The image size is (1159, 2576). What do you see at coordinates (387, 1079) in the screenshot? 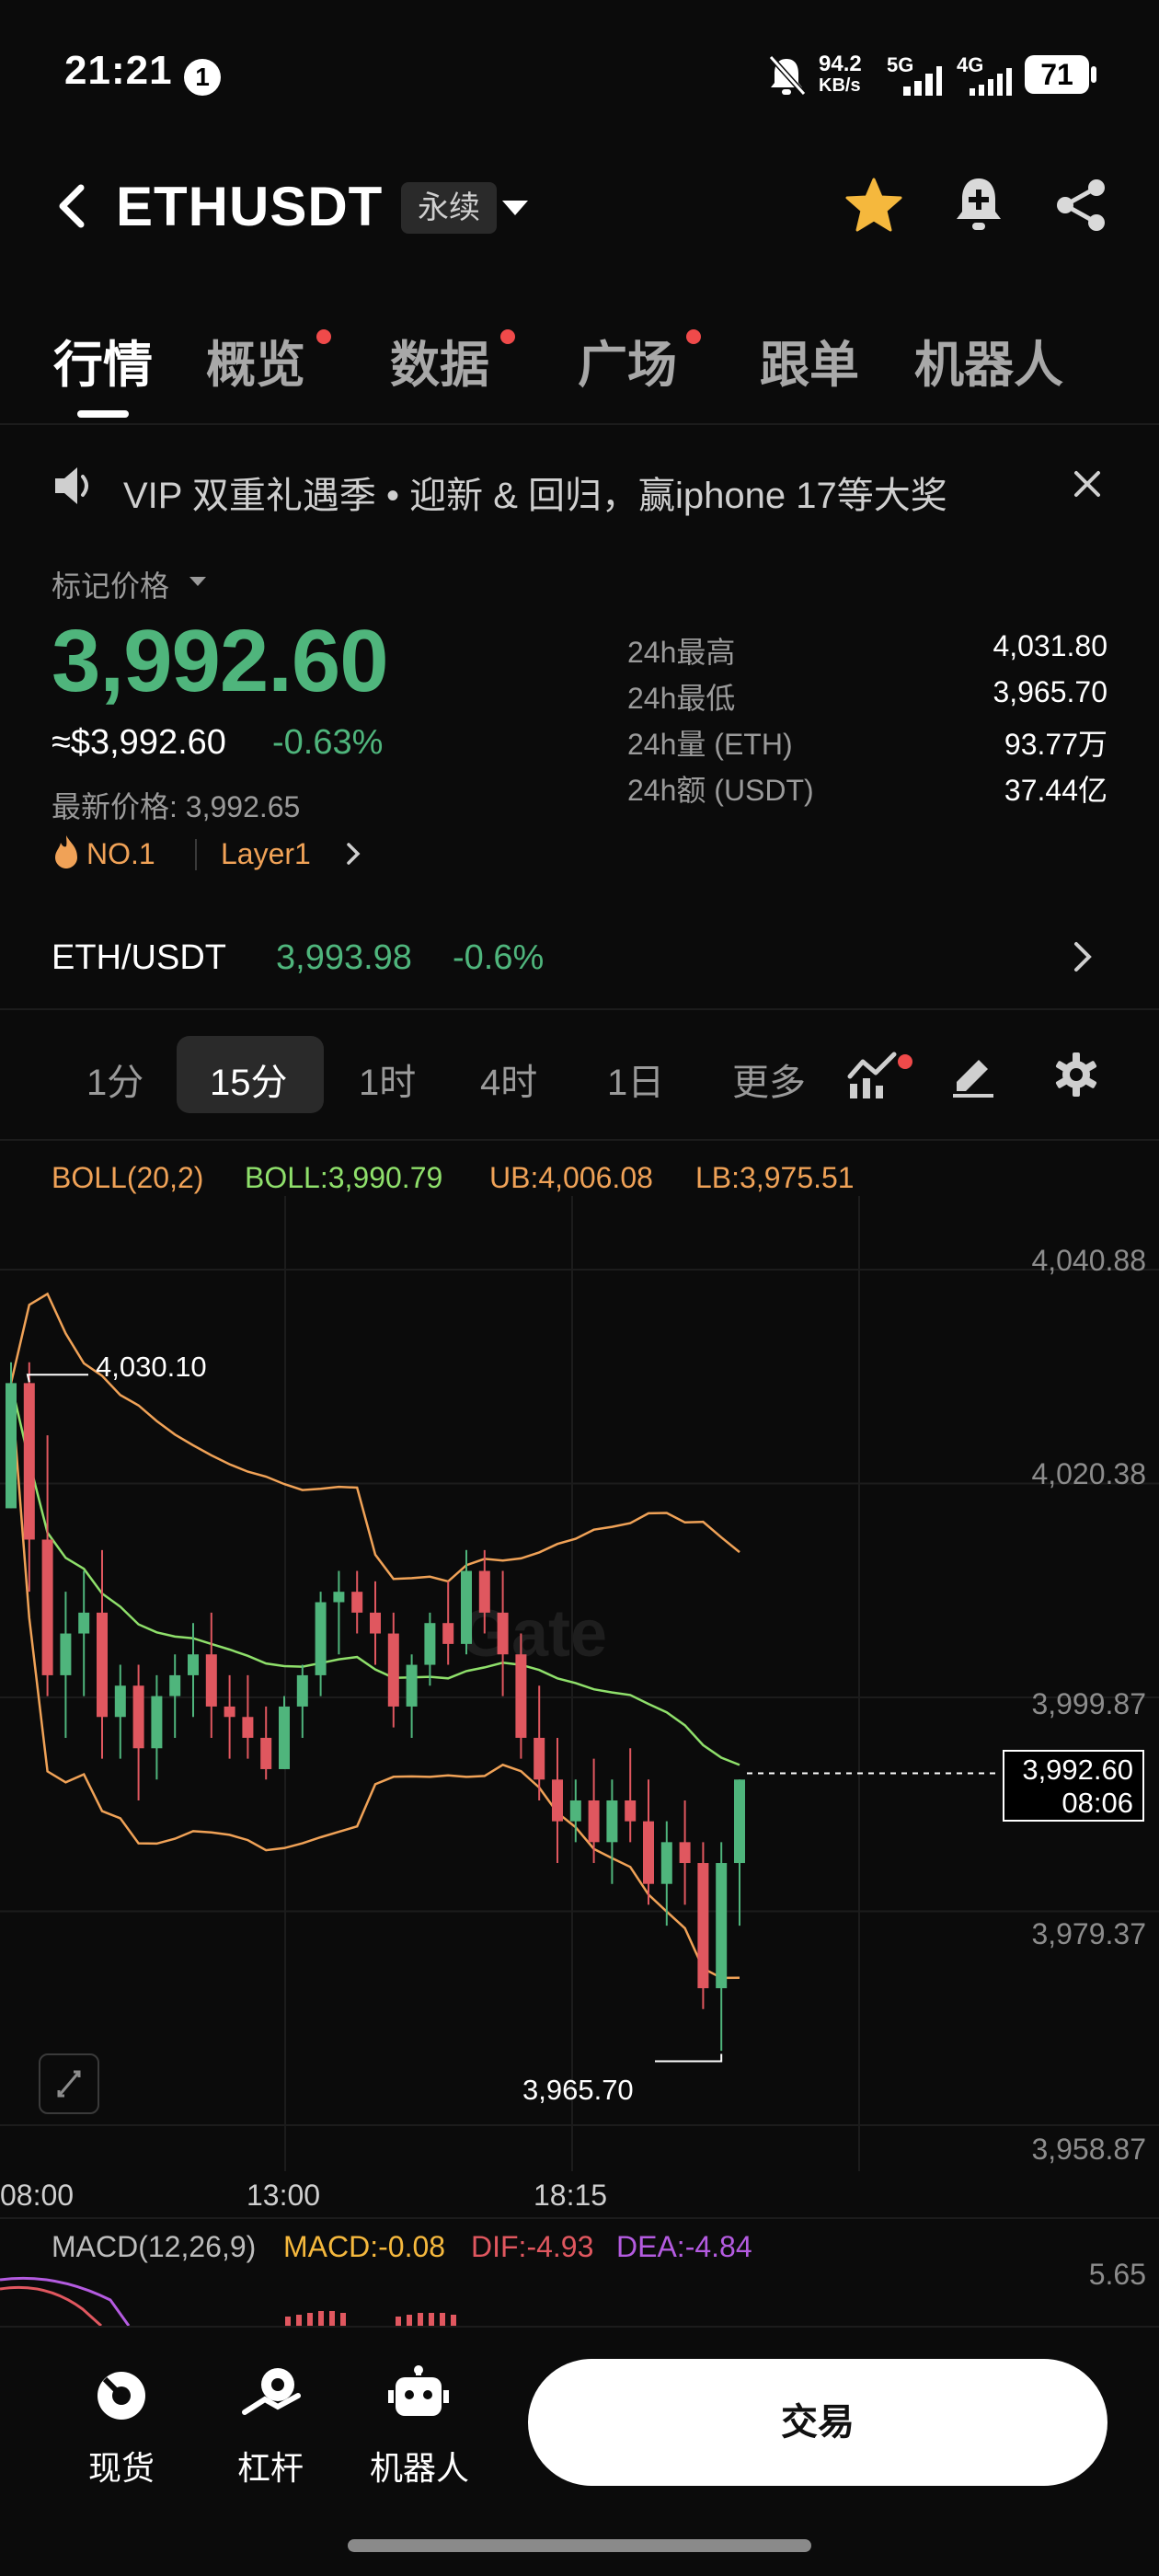
I see `interval-1h: 1时` at bounding box center [387, 1079].